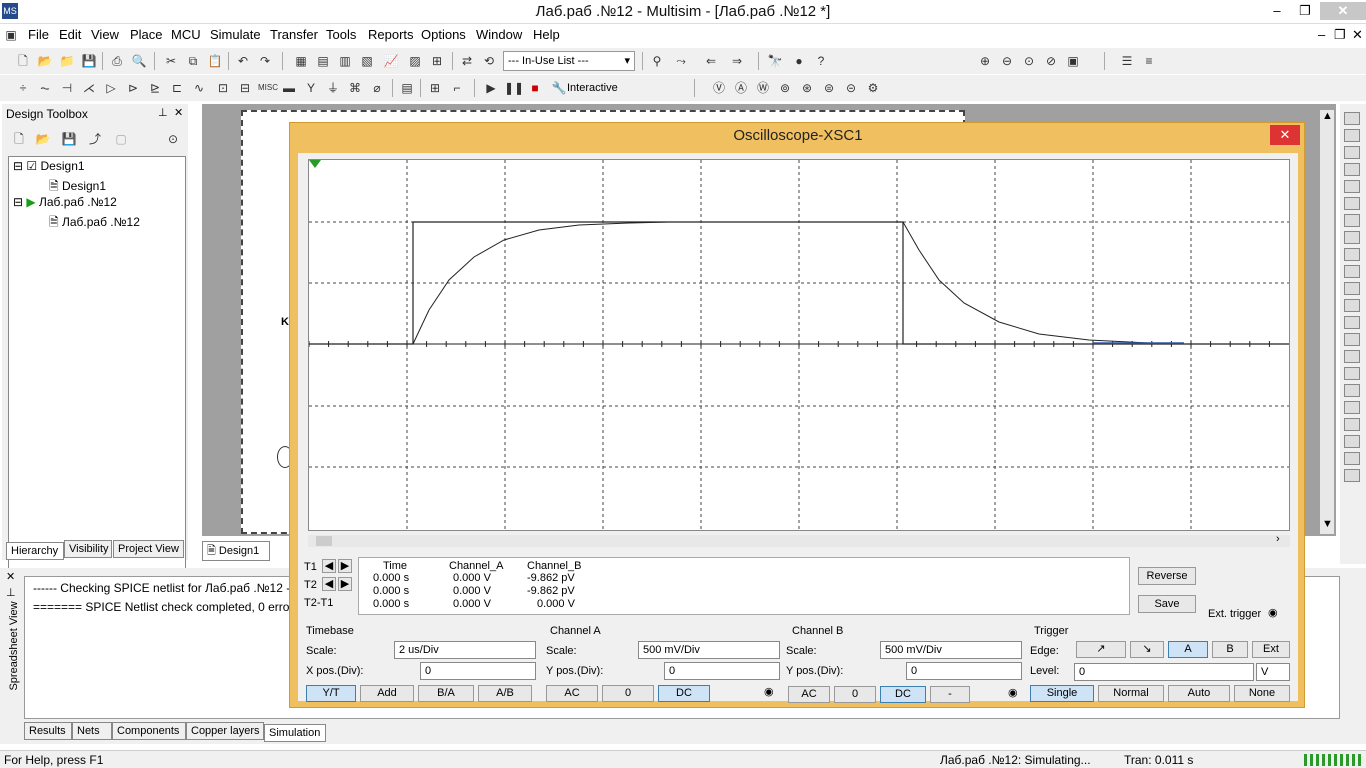  What do you see at coordinates (769, 691) in the screenshot?
I see `channel-a-terminal-icon: ◉` at bounding box center [769, 691].